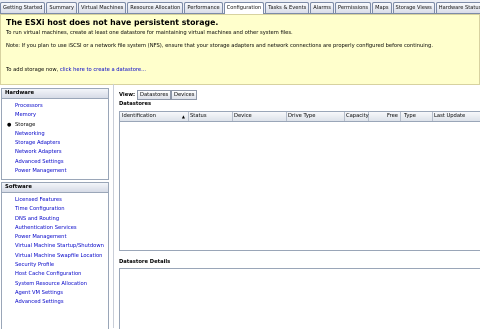 The height and width of the screenshot is (329, 480). Describe the element at coordinates (55, 302) in the screenshot. I see `software-item-advanced-settings: Advanced Settings` at that location.